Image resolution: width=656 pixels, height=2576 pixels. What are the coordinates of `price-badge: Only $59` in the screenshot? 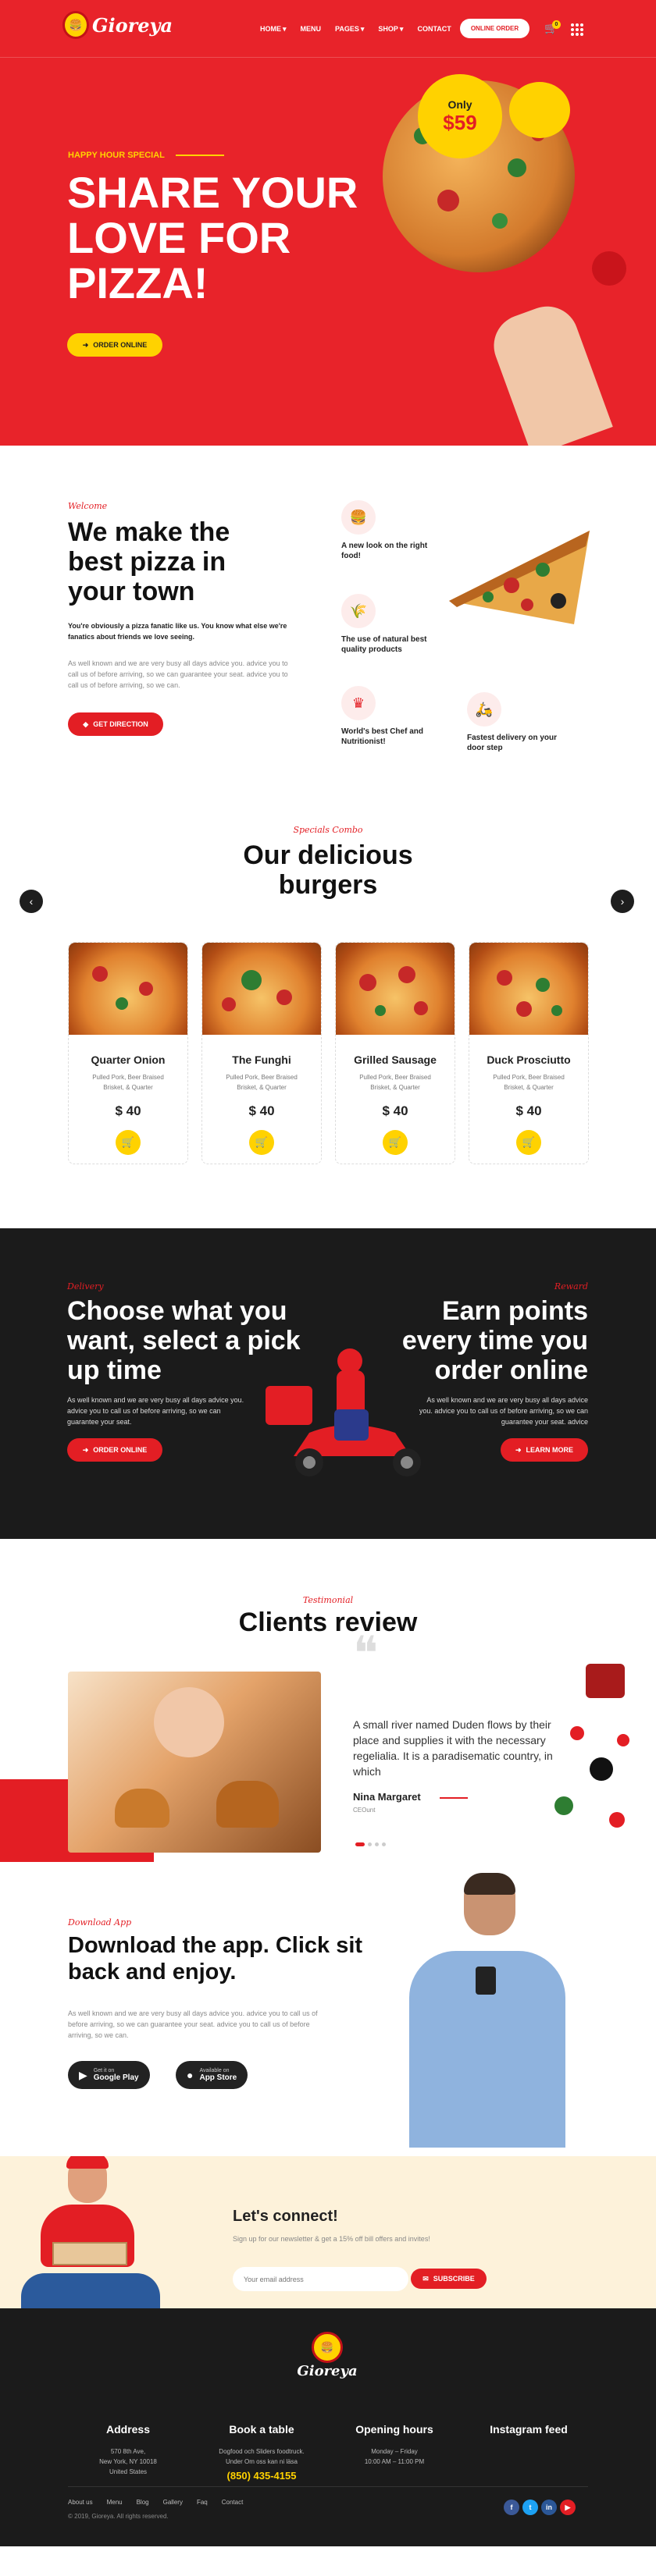 It's located at (460, 116).